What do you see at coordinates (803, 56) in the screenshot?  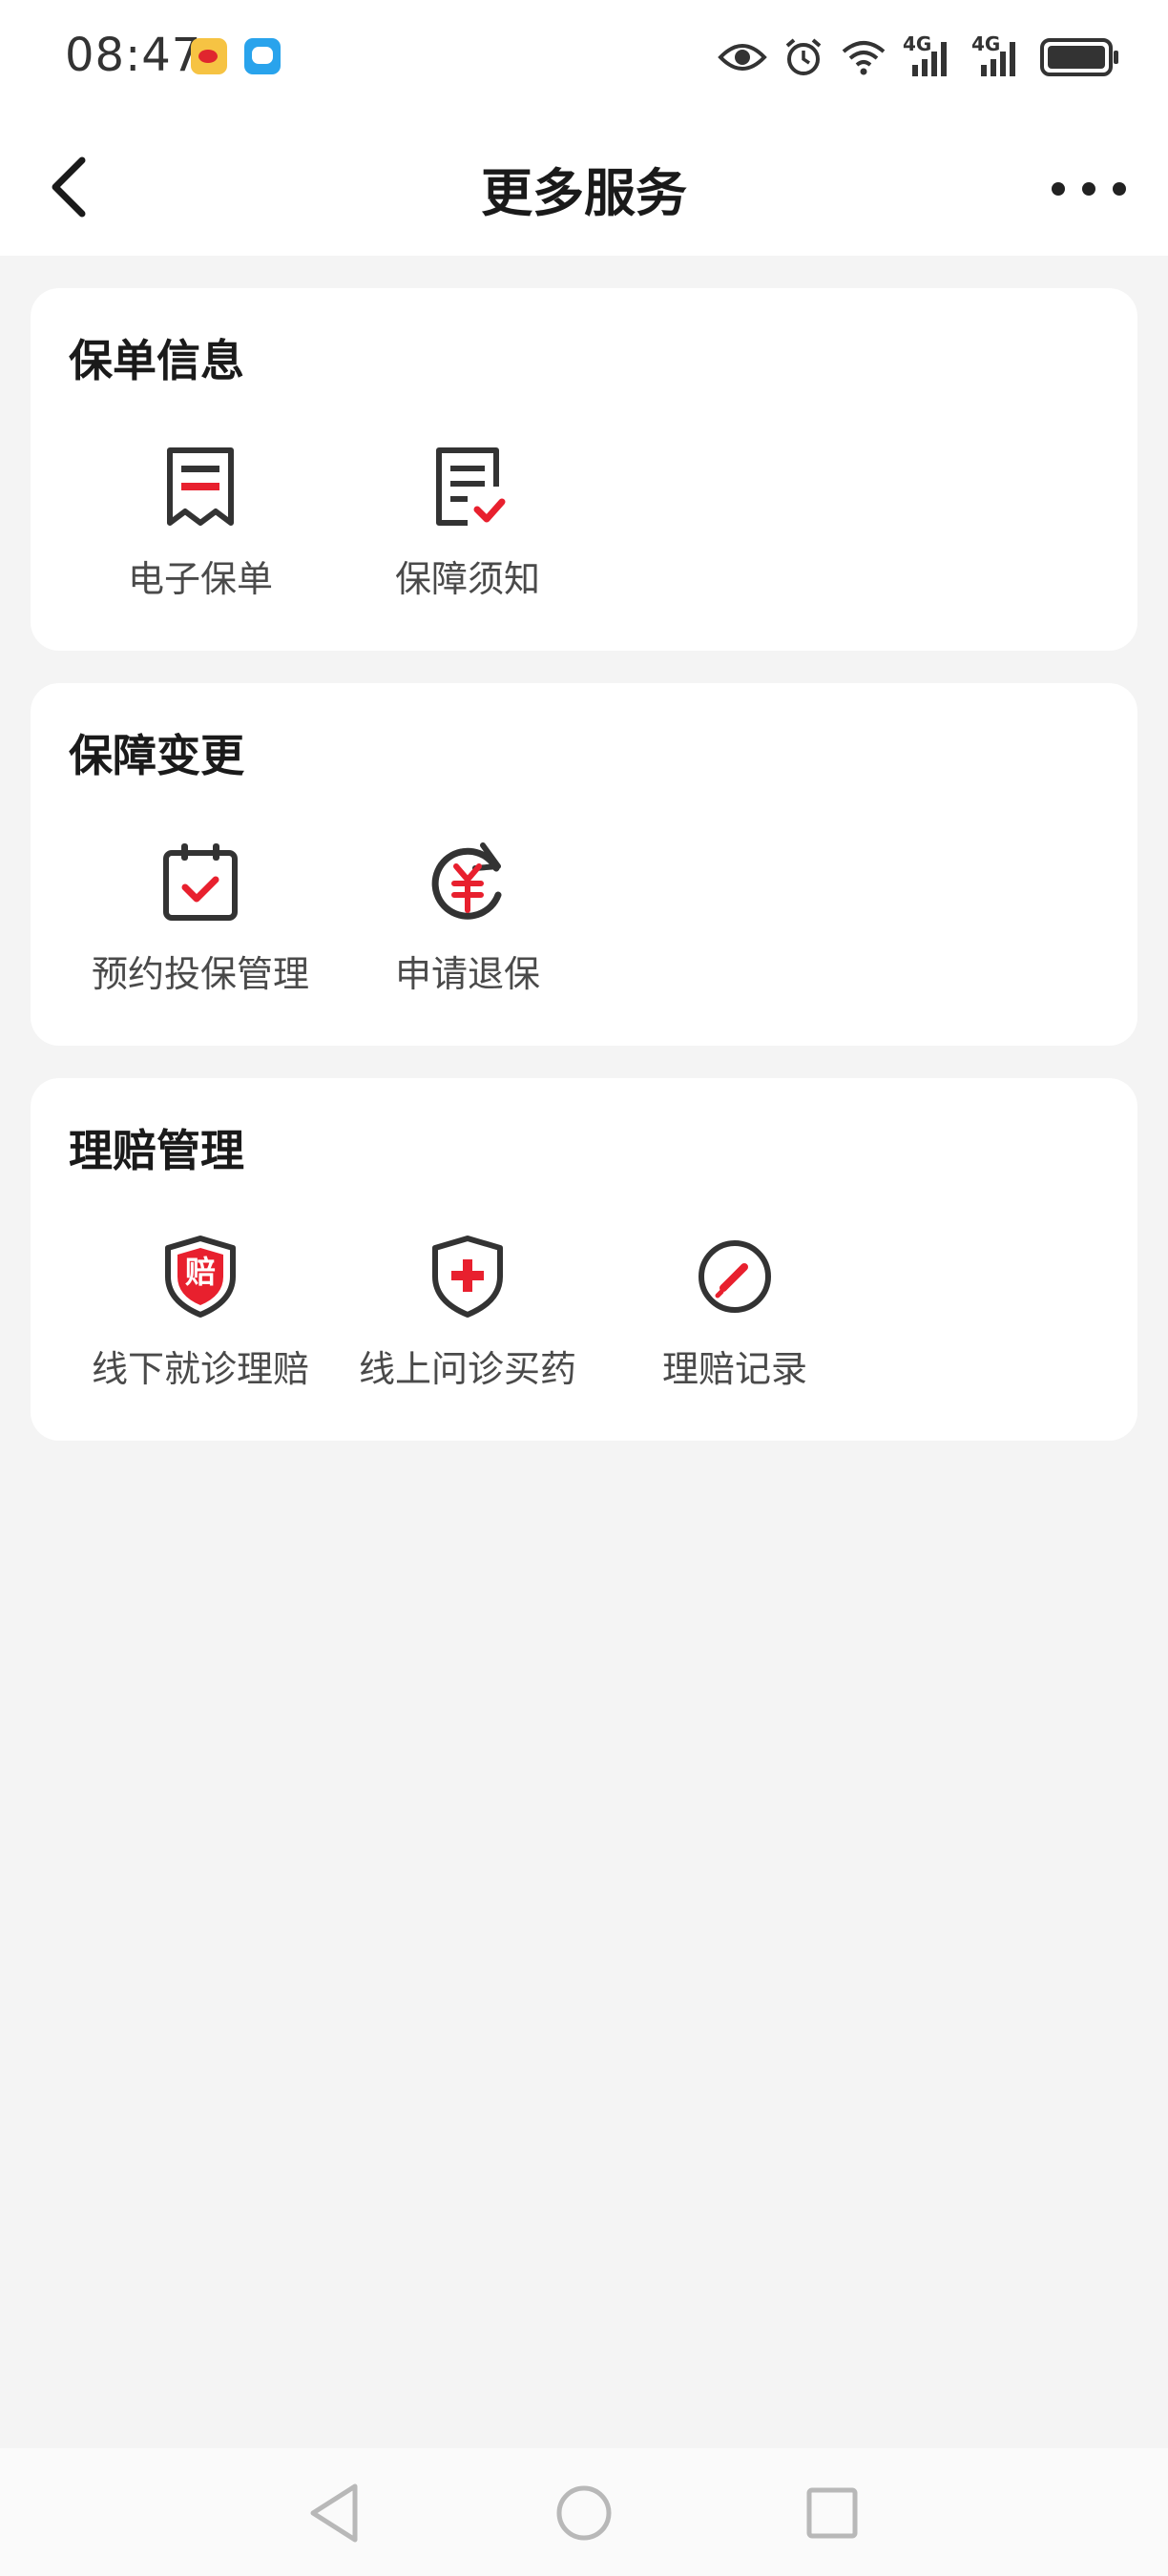 I see `alarm-icon` at bounding box center [803, 56].